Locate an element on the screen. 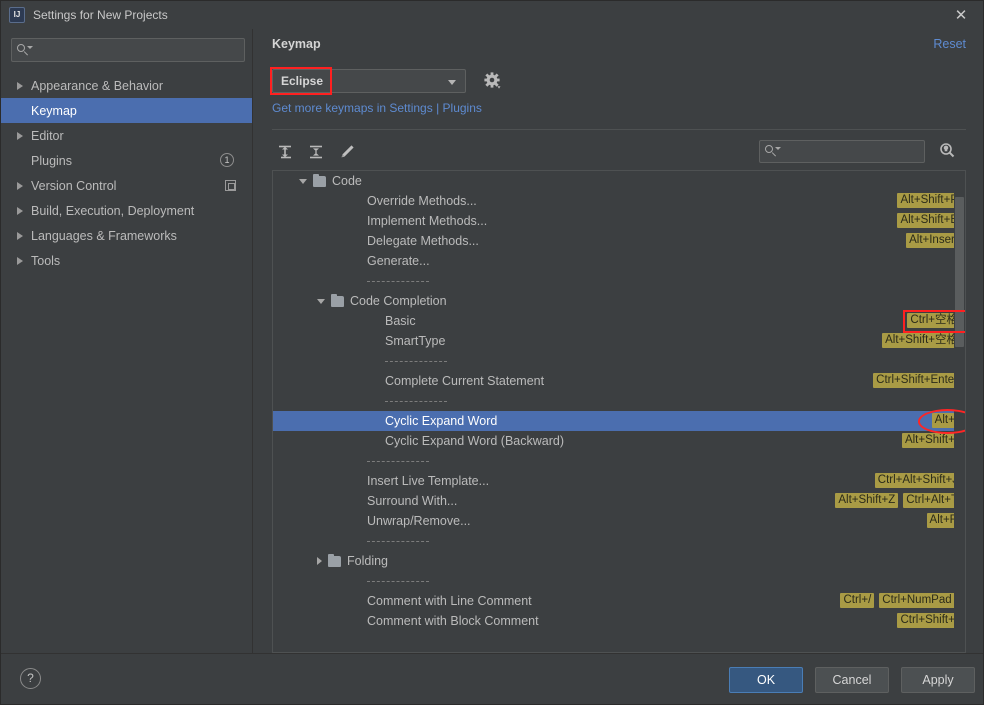 This screenshot has height=705, width=984. tree-action-row: Insert Live Template... Ctrl+Alt+Shift+J is located at coordinates (619, 481).